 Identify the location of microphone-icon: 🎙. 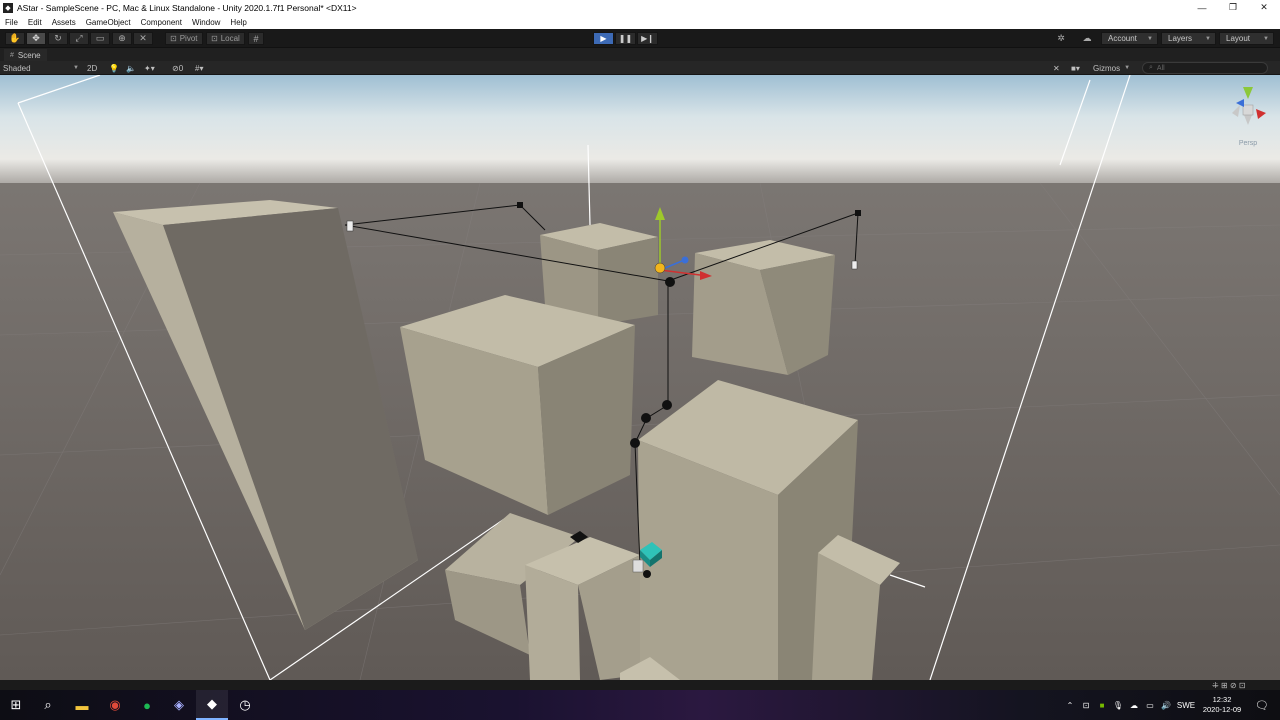
(1118, 705).